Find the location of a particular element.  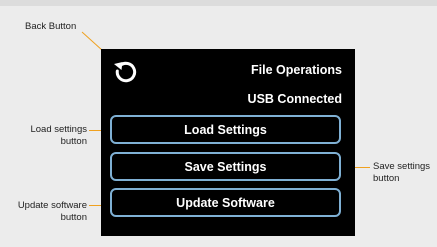

page-title: File Operations is located at coordinates (296, 70).